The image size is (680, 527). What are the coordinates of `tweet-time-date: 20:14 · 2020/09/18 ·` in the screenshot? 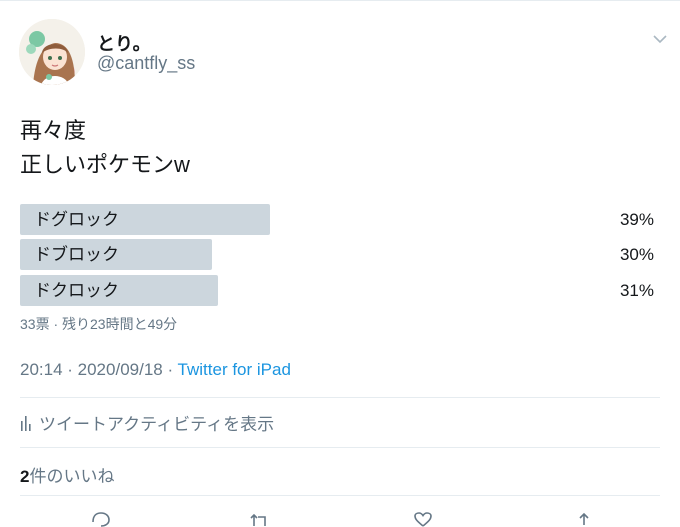 It's located at (99, 369).